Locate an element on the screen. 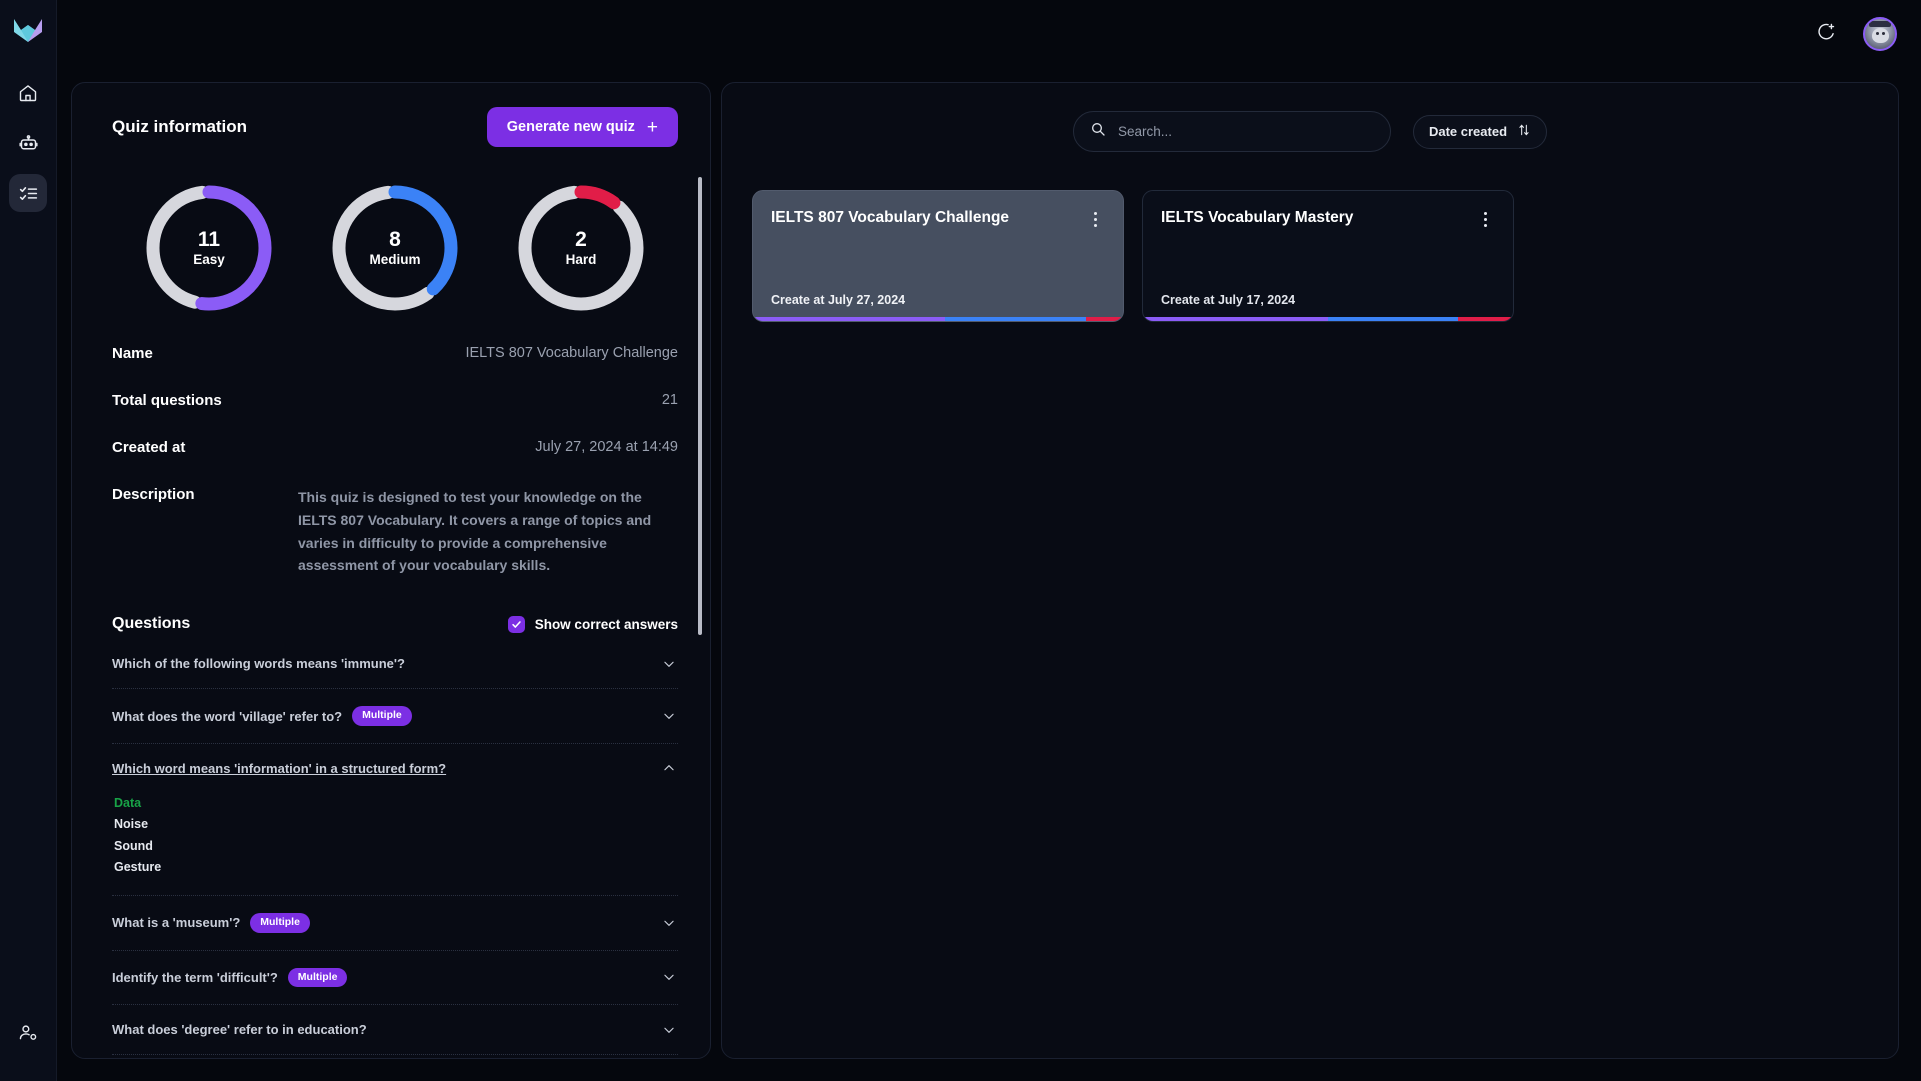  search-box is located at coordinates (1231, 131).